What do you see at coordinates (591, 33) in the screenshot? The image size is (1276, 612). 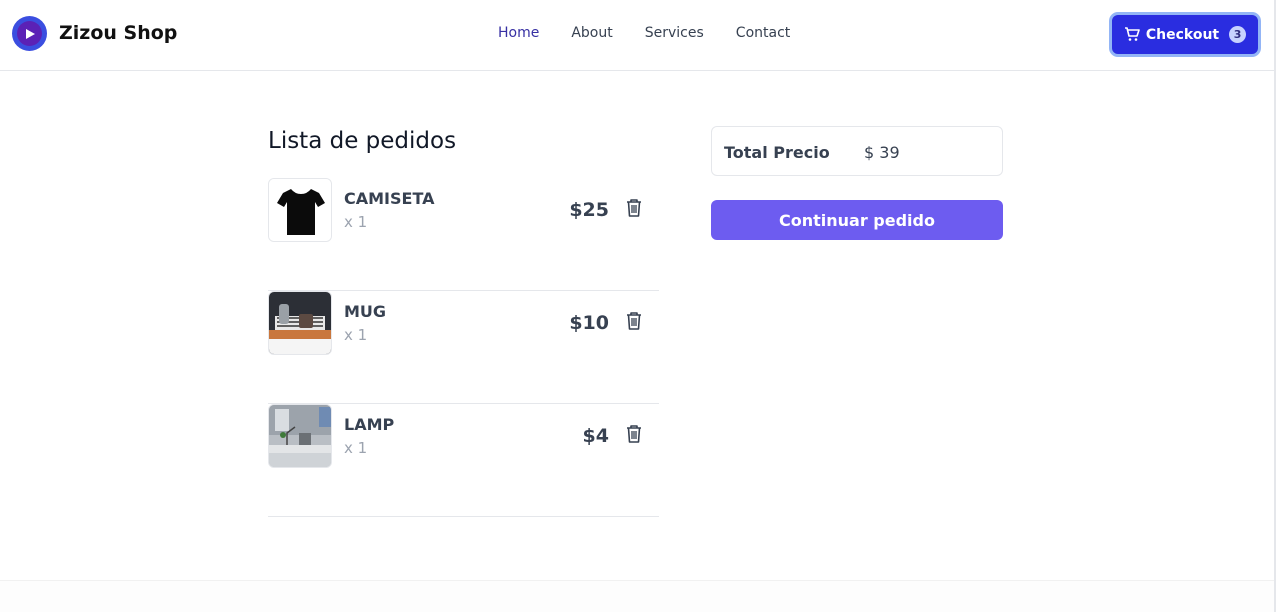 I see `nav-about: About` at bounding box center [591, 33].